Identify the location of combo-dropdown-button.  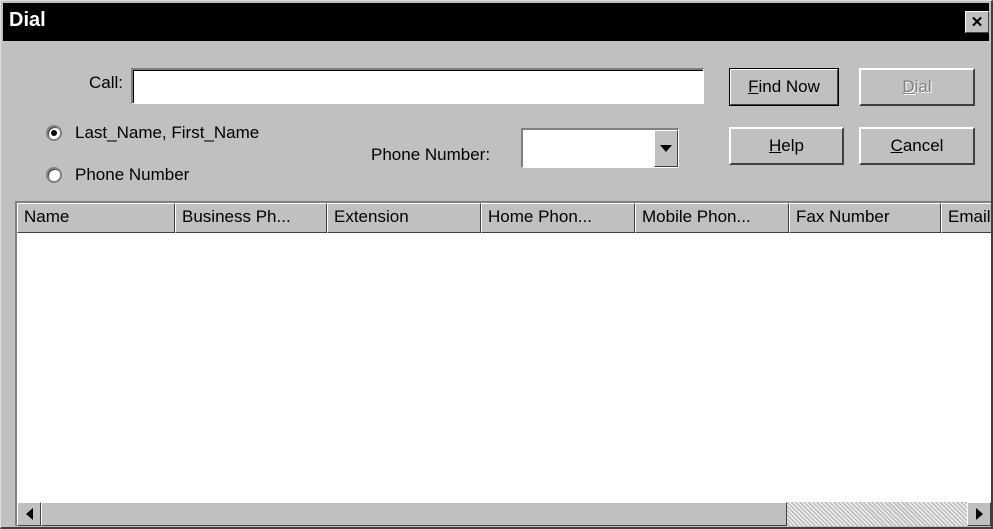
(666, 148).